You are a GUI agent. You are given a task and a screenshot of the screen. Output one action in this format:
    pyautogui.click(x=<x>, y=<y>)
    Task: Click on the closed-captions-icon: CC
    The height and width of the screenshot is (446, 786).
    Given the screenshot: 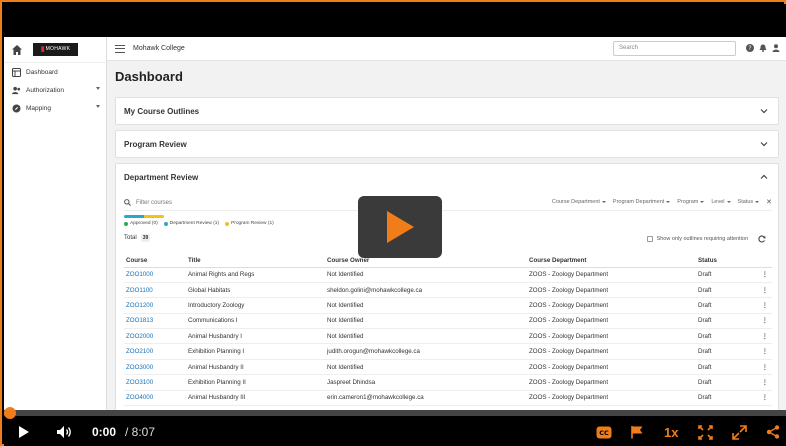 What is the action you would take?
    pyautogui.click(x=604, y=432)
    